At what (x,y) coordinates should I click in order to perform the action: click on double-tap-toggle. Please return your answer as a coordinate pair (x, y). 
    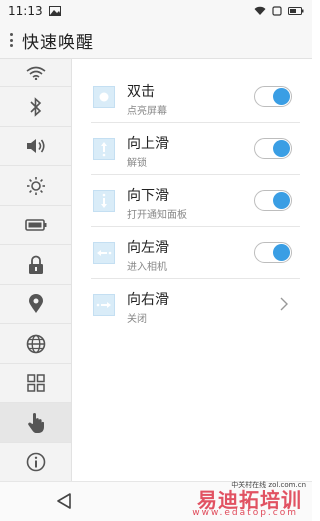
    Looking at the image, I should click on (273, 96).